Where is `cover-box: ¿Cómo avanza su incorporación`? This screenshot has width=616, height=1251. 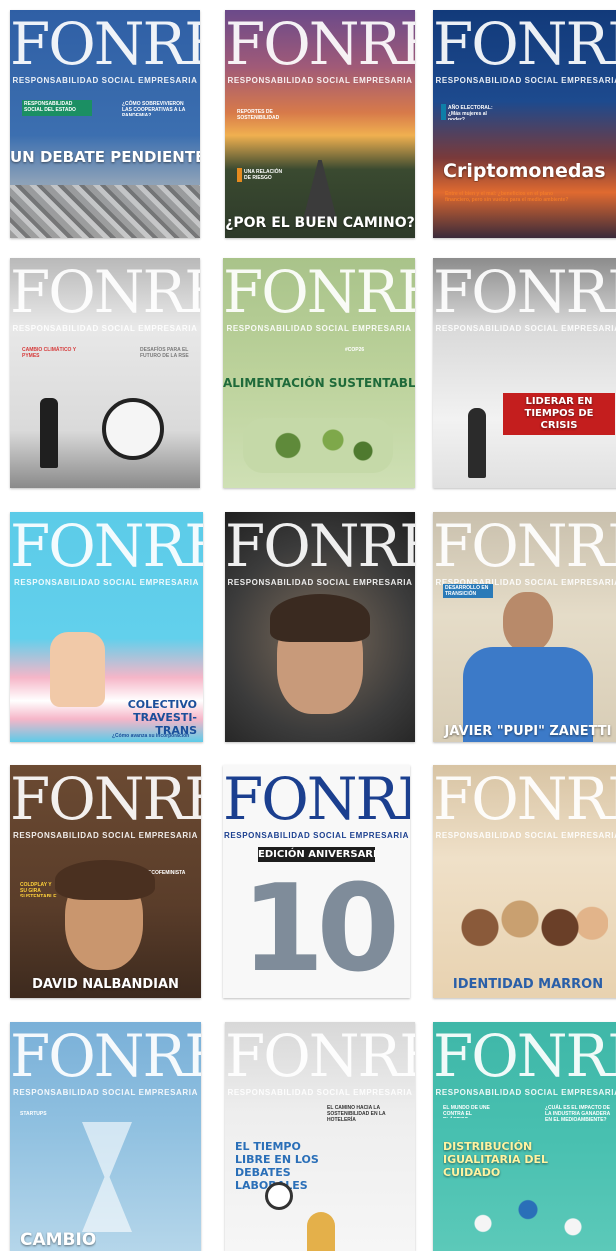
cover-box: ¿Cómo avanza su incorporación is located at coordinates (151, 736).